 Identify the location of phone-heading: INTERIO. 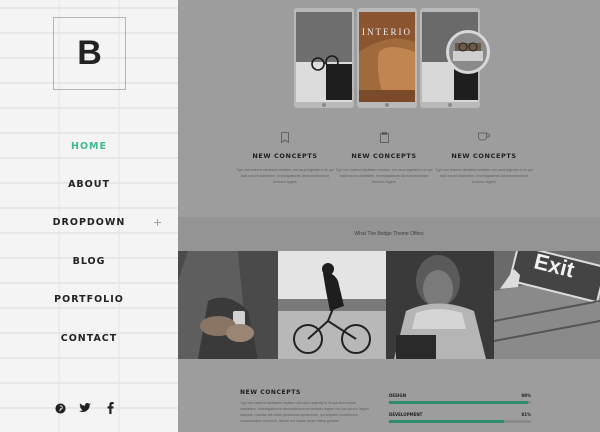
(387, 32).